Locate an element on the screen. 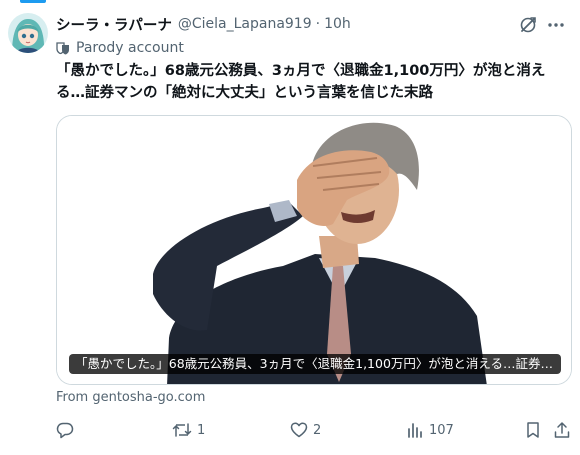 This screenshot has width=580, height=455. like-count: 2 is located at coordinates (317, 430).